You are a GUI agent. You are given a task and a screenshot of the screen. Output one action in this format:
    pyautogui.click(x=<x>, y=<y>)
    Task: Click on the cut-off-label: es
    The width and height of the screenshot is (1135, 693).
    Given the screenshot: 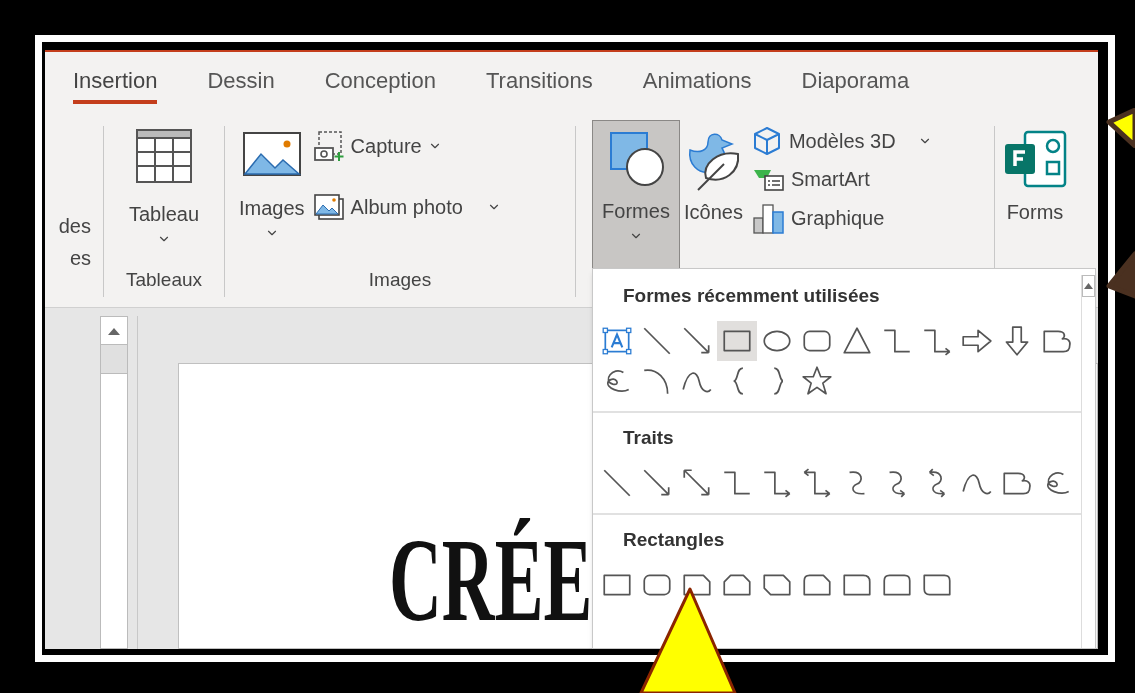 What is the action you would take?
    pyautogui.click(x=80, y=258)
    